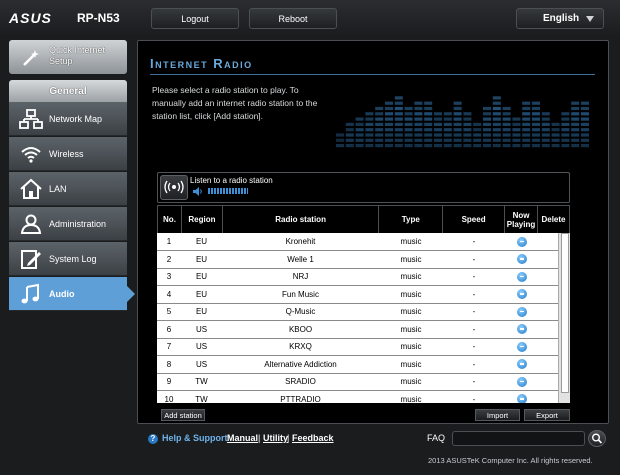 The image size is (620, 475). What do you see at coordinates (357, 347) in the screenshot?
I see `table-row: 7 US KRXQ music -` at bounding box center [357, 347].